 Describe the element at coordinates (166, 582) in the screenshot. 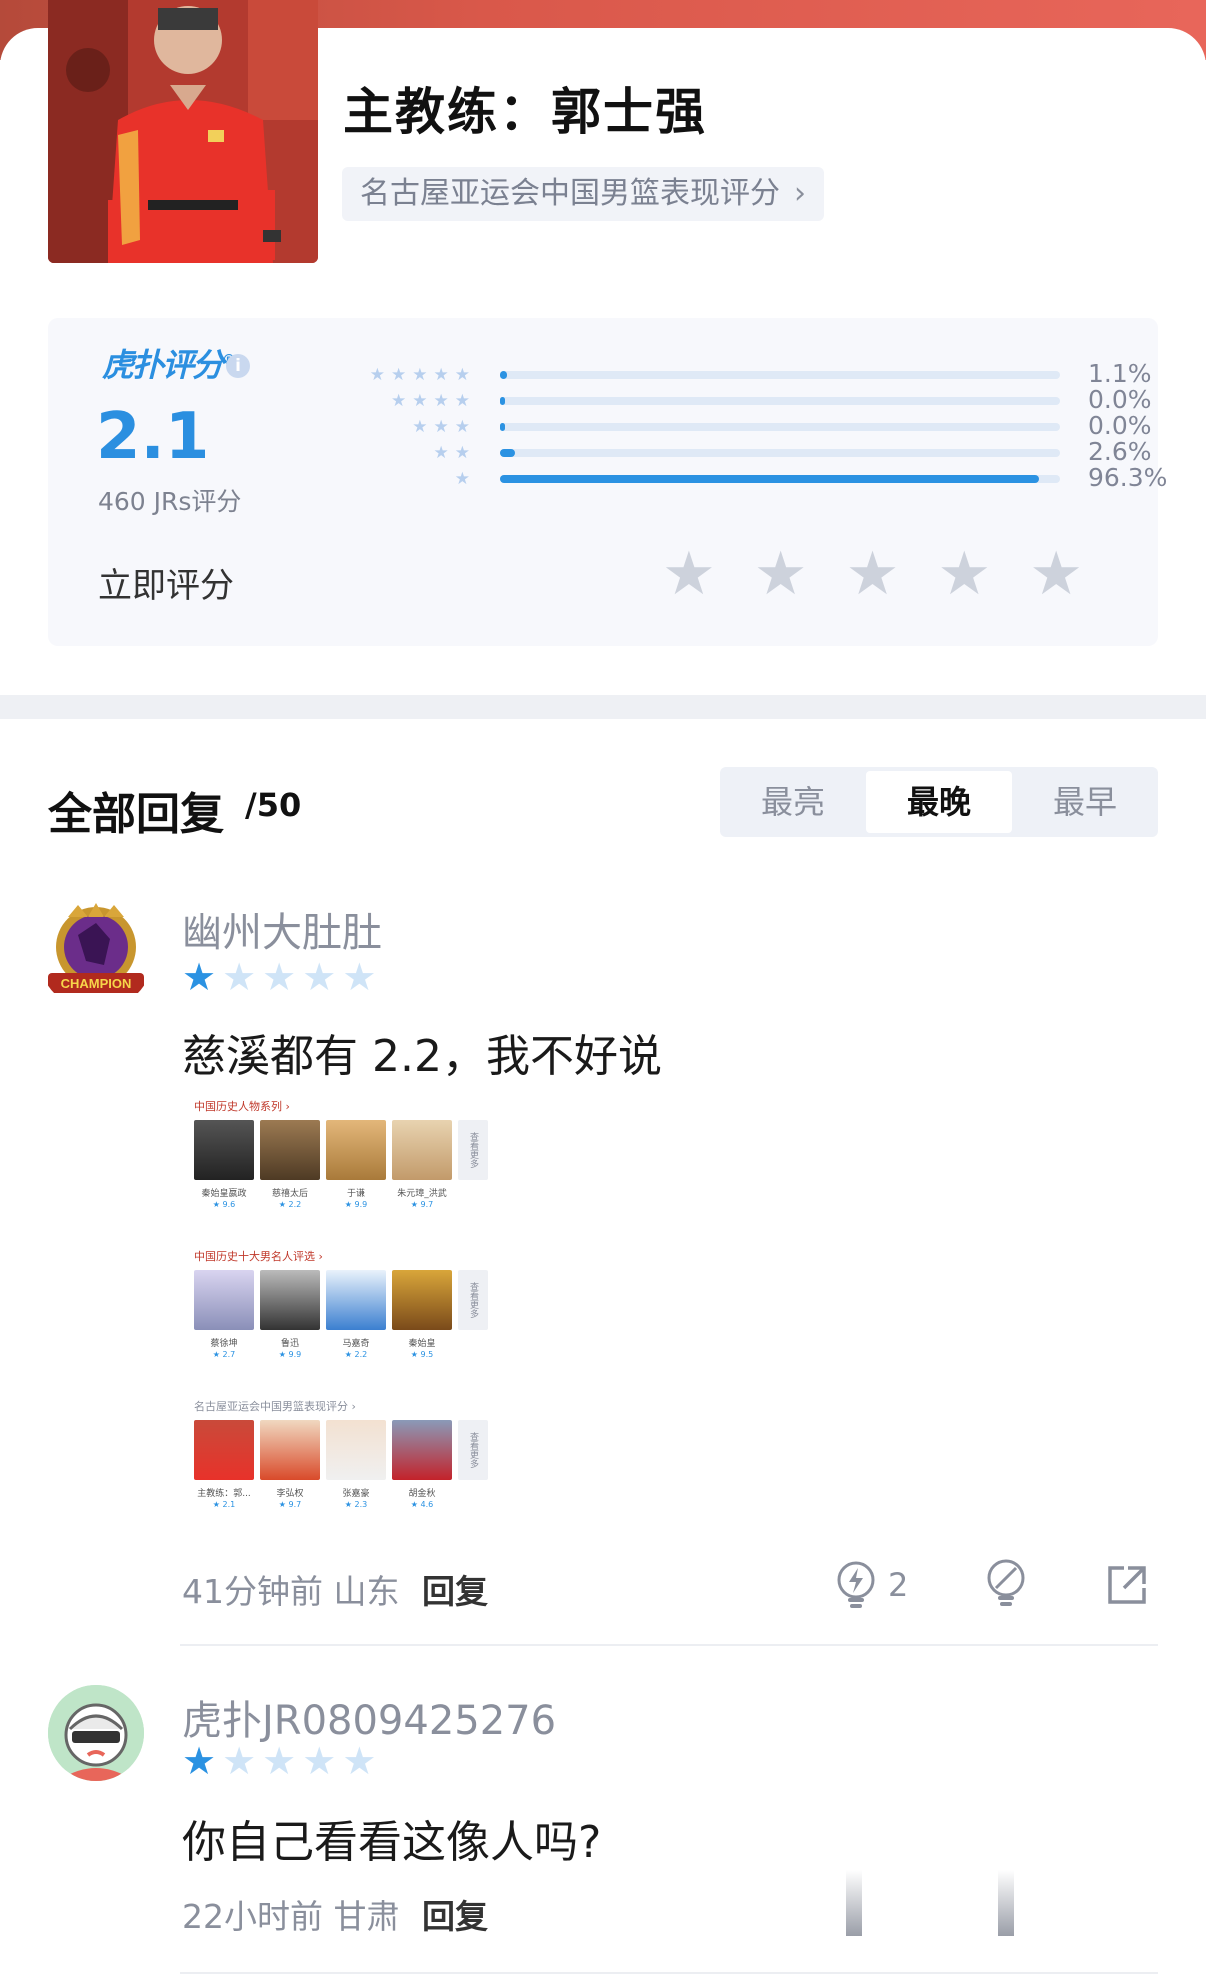

I see `rate-now-label: 立即评分` at that location.